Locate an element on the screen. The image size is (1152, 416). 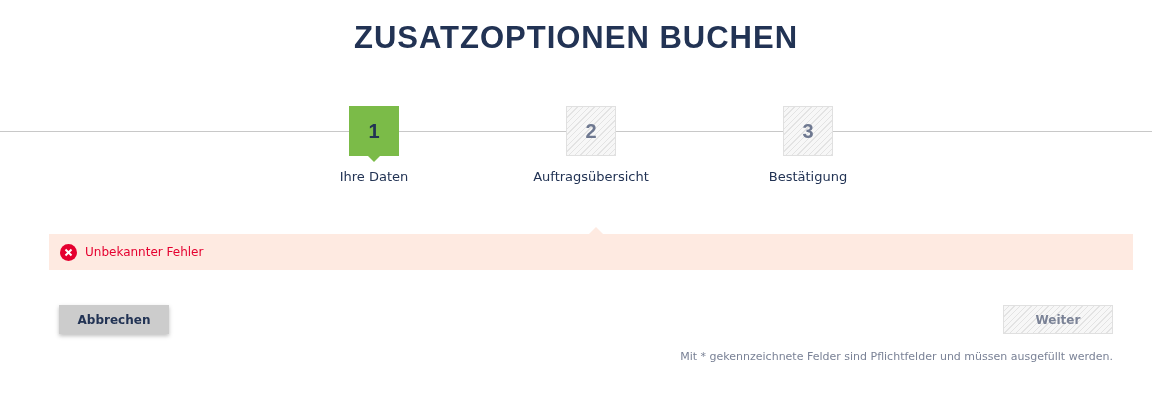
step-pointer is located at coordinates (374, 159).